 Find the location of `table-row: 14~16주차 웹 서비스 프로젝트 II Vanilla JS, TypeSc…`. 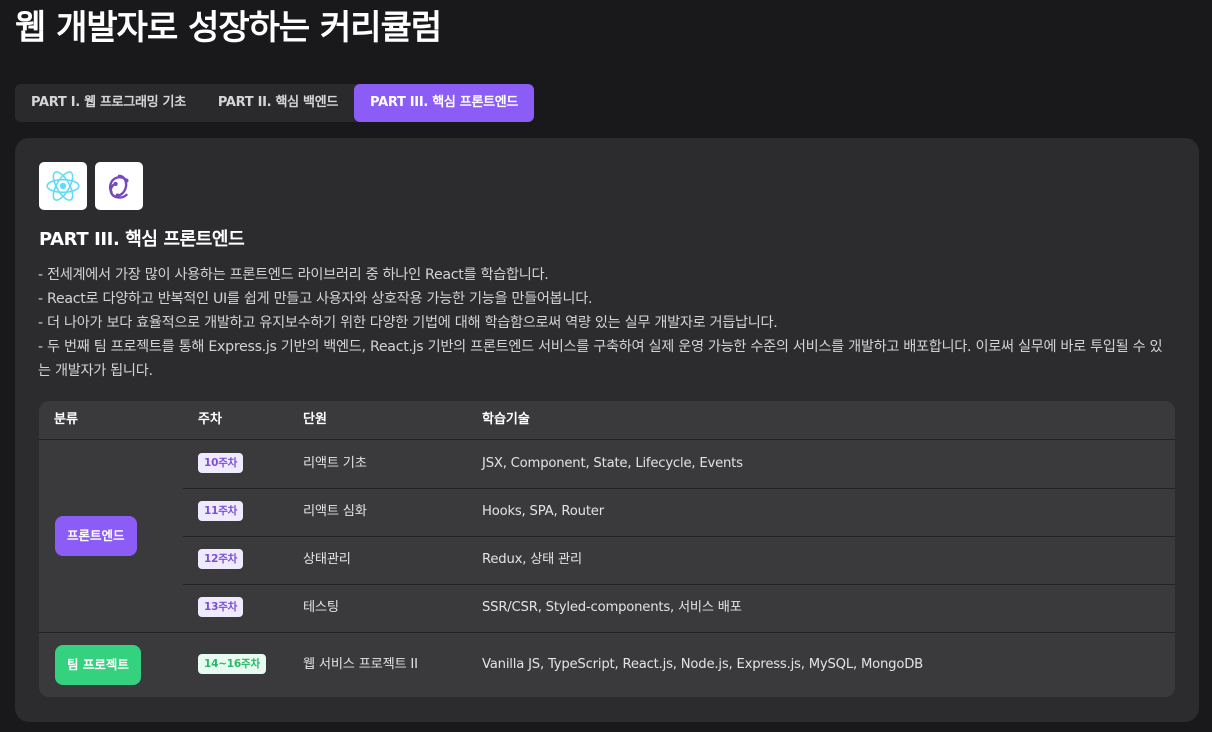

table-row: 14~16주차 웹 서비스 프로젝트 II Vanilla JS, TypeSc… is located at coordinates (679, 665).